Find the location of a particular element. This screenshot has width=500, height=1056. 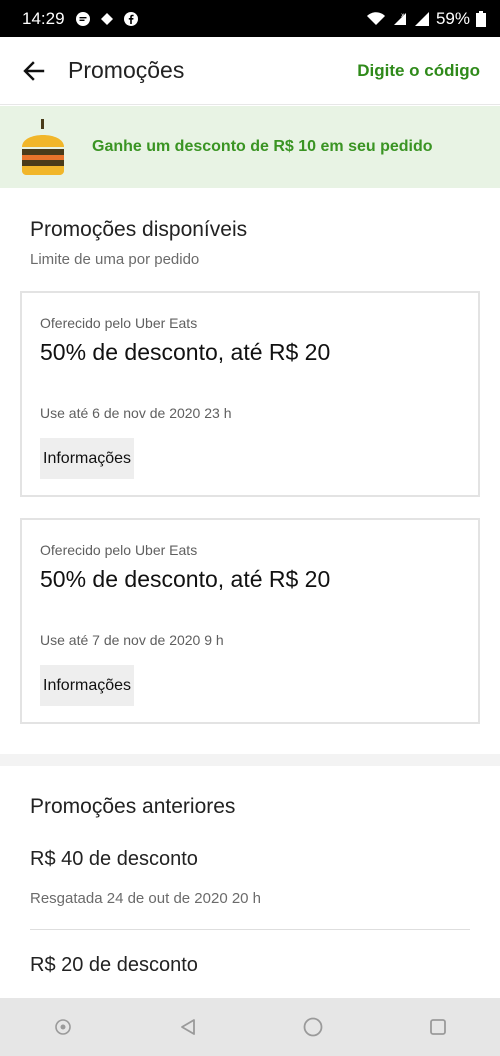

available-title: Promoções disponíveis is located at coordinates (139, 229).